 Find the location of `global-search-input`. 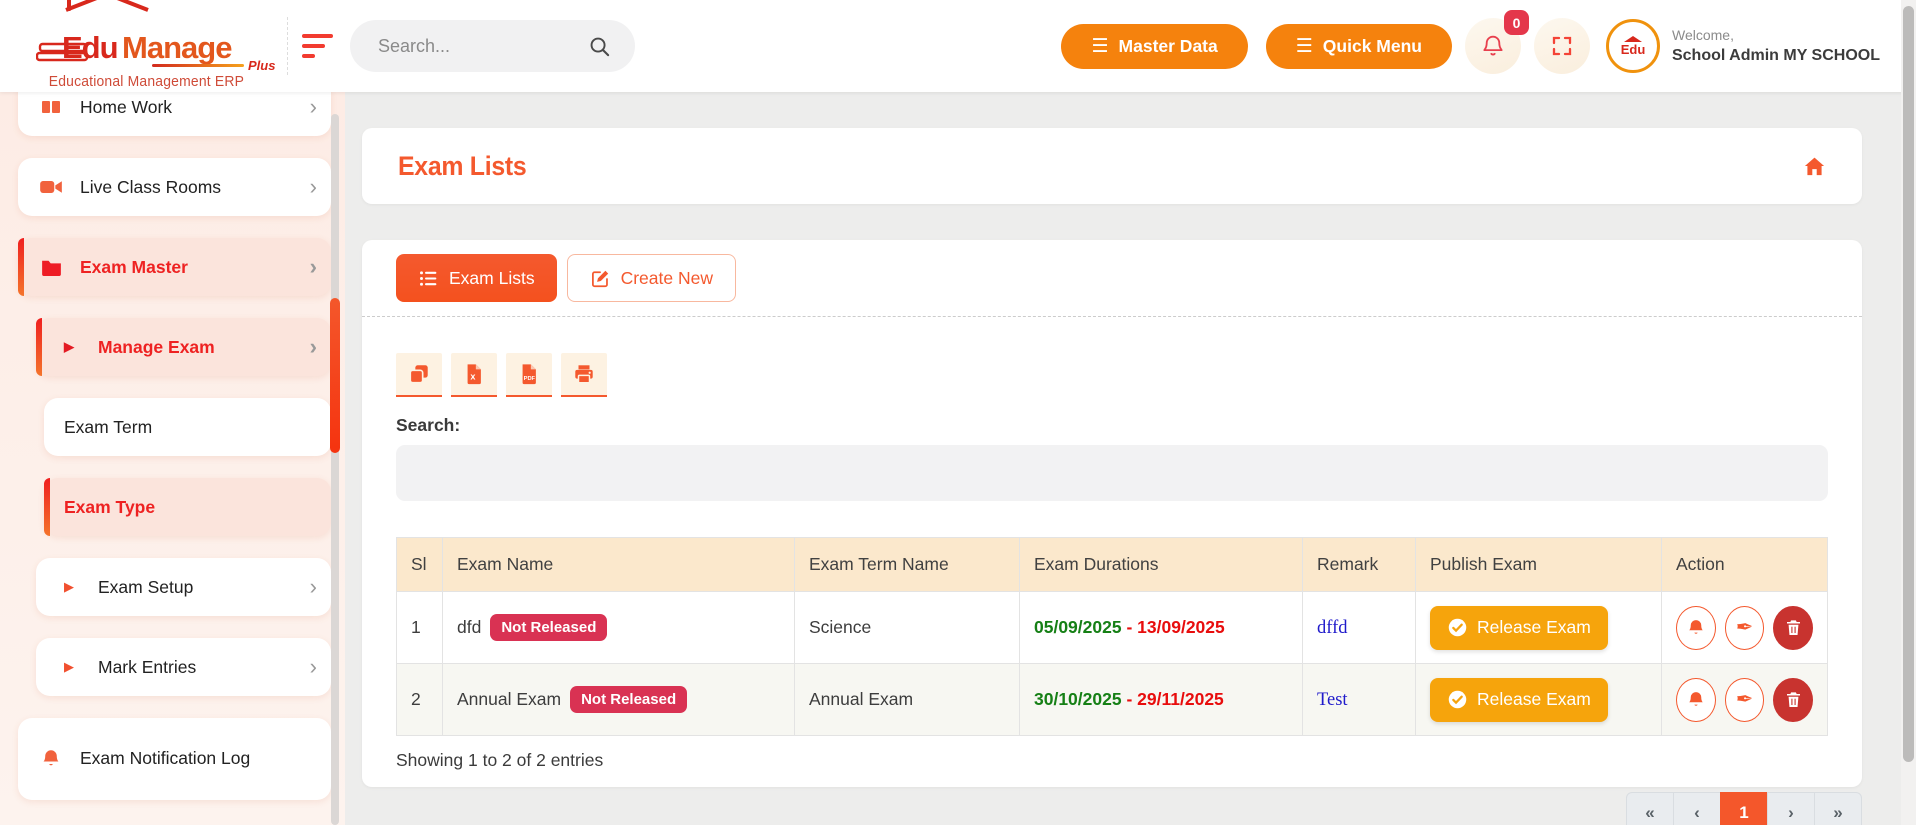

global-search-input is located at coordinates (478, 46).